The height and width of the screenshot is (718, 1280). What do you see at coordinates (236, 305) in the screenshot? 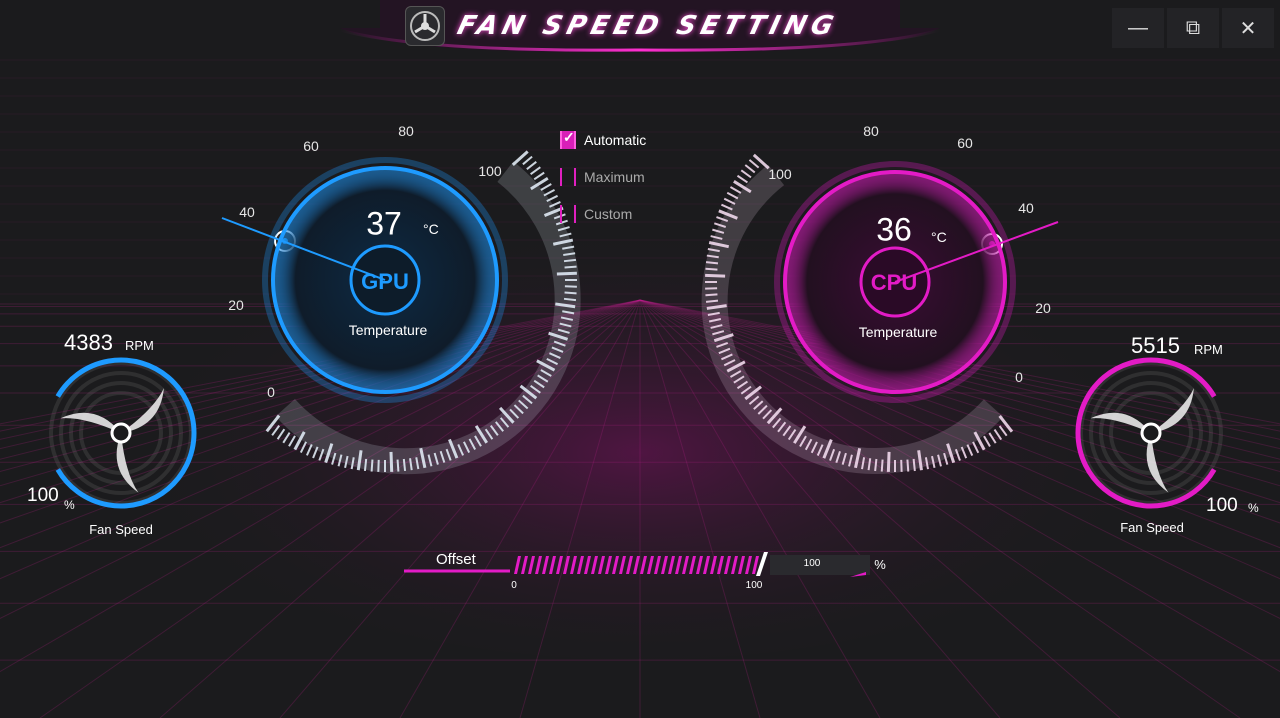
I see `gpu-scale-20: 20` at bounding box center [236, 305].